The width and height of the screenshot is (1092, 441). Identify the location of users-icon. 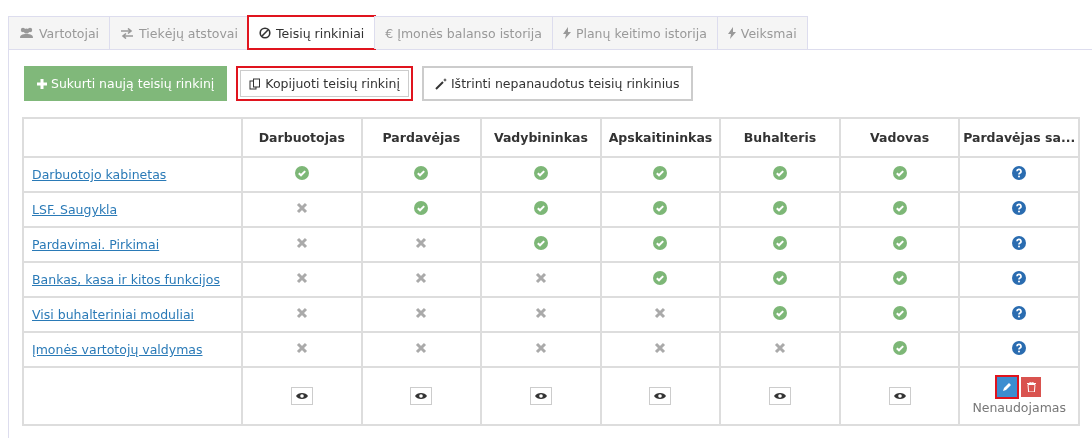
(26, 33).